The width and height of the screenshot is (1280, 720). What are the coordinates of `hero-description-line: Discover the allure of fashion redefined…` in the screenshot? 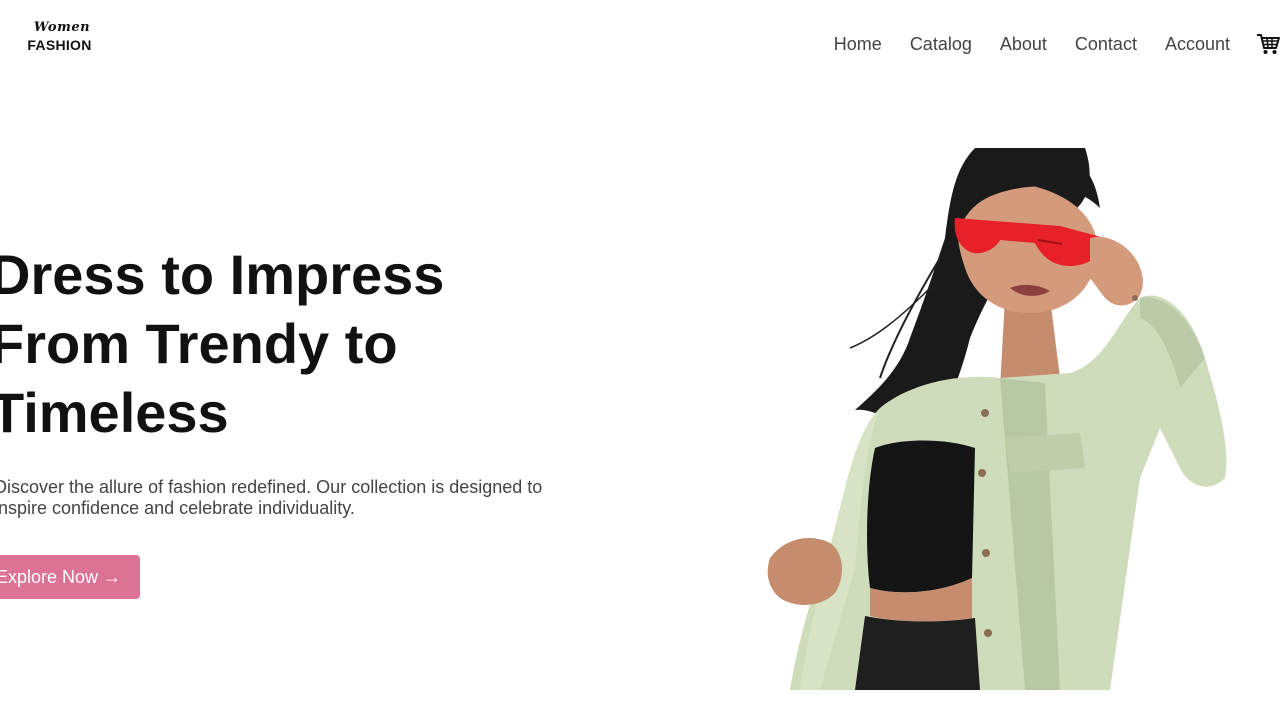 It's located at (271, 487).